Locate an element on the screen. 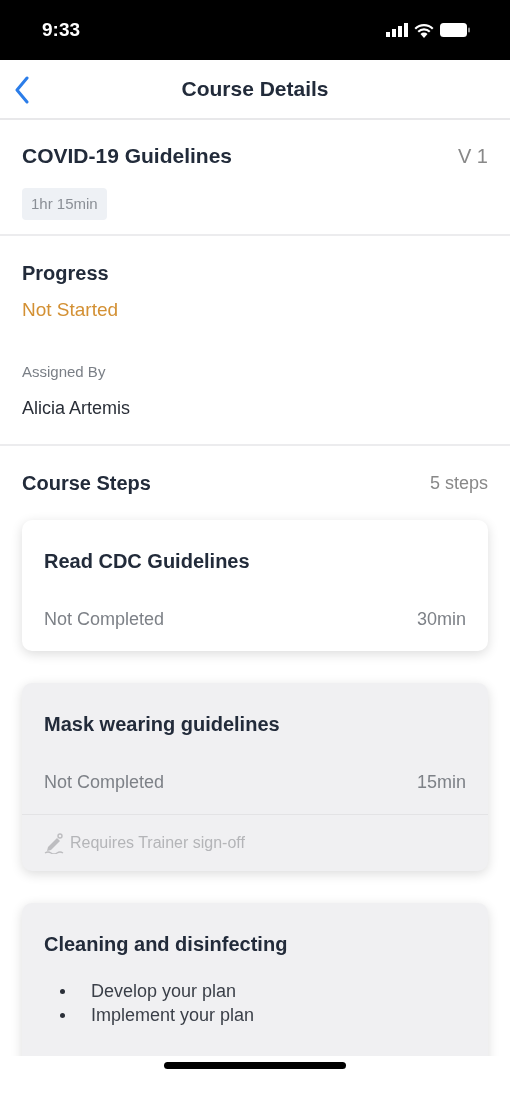 The width and height of the screenshot is (510, 1094). battery-icon is located at coordinates (455, 30).